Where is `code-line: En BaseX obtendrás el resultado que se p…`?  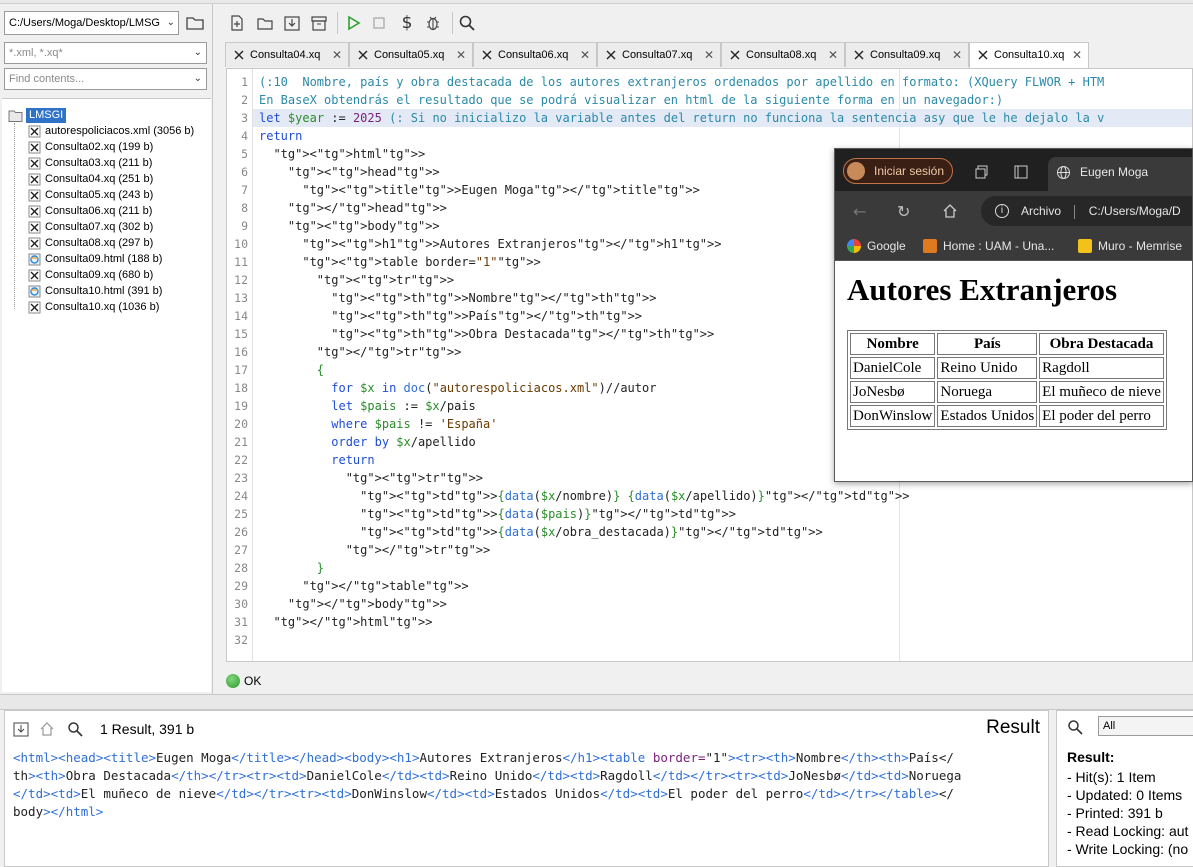
code-line: En BaseX obtendrás el resultado que se p… is located at coordinates (631, 100).